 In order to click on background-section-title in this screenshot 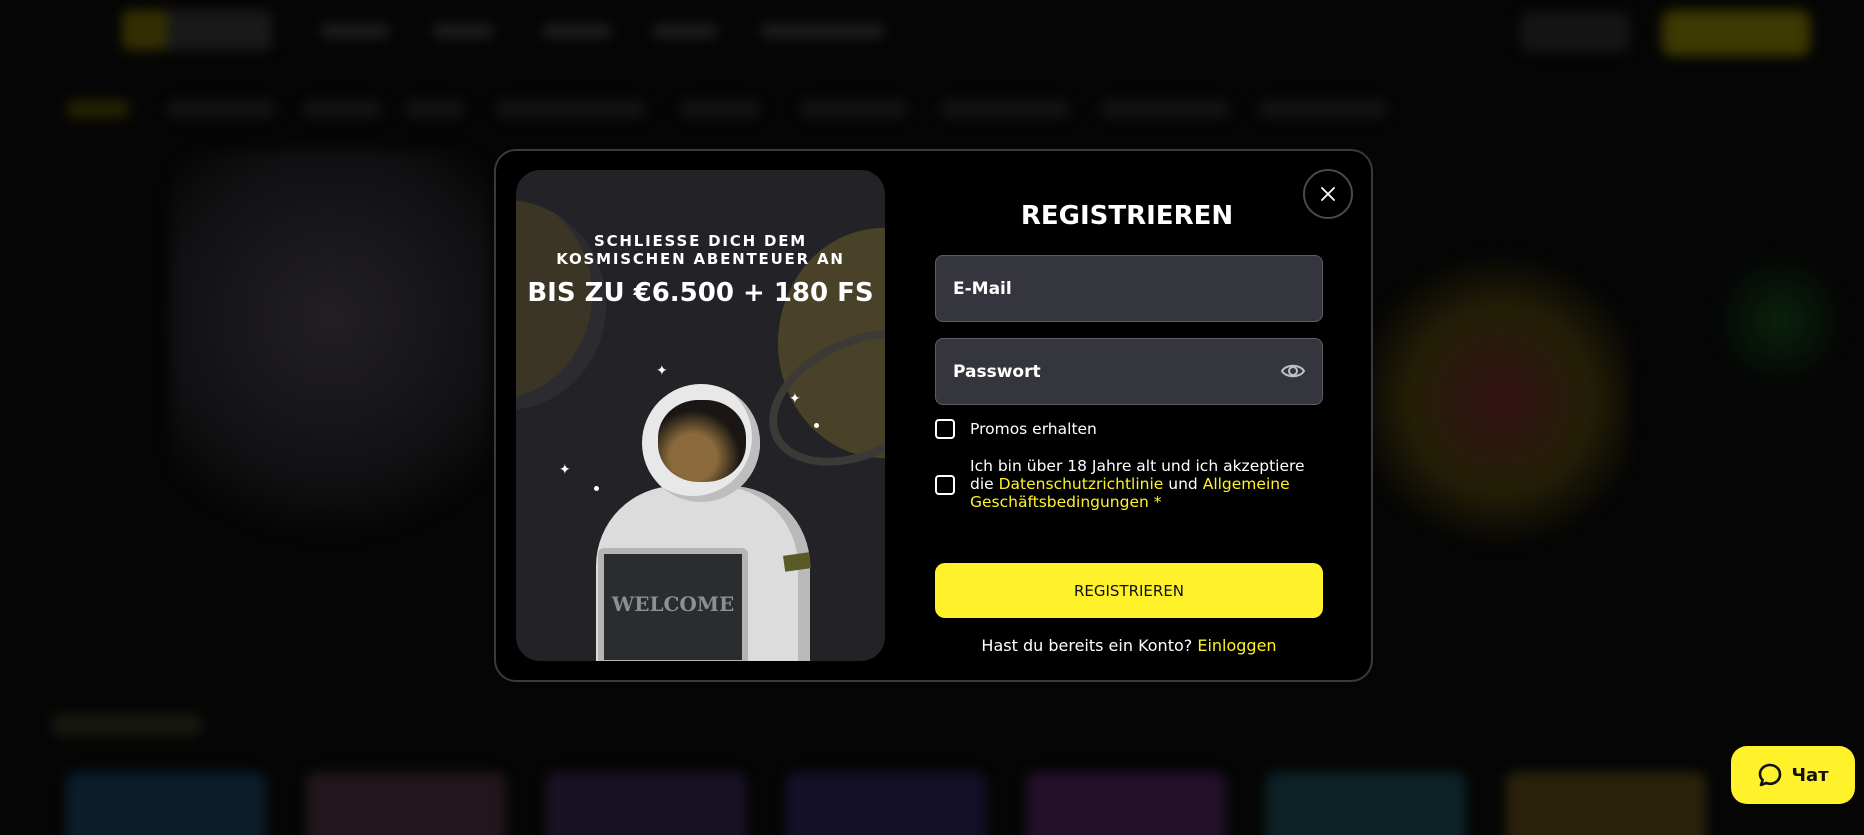, I will do `click(127, 725)`.